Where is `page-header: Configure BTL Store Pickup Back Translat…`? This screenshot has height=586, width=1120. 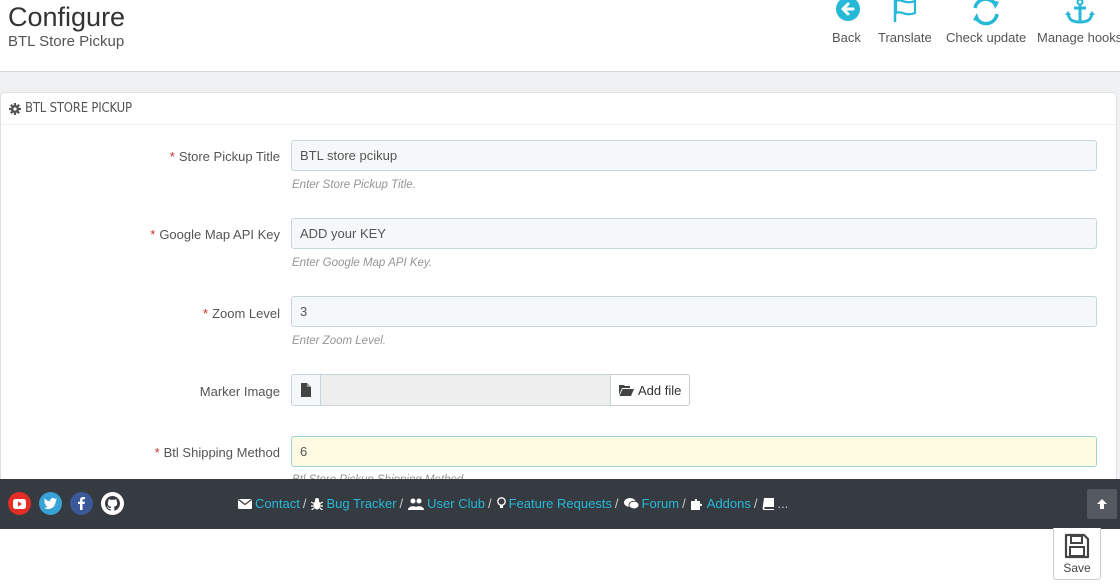 page-header: Configure BTL Store Pickup Back Translat… is located at coordinates (560, 36).